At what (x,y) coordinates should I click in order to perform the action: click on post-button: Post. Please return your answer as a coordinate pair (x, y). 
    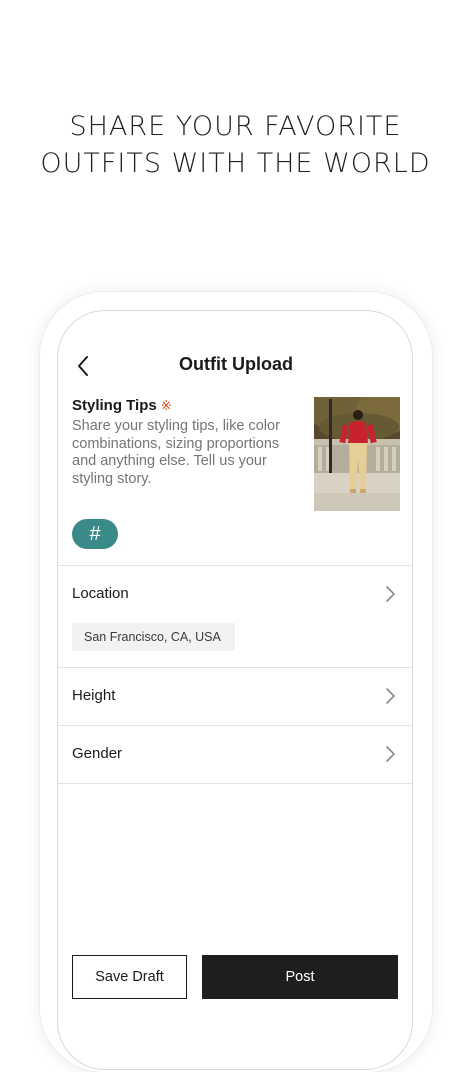
    Looking at the image, I should click on (300, 977).